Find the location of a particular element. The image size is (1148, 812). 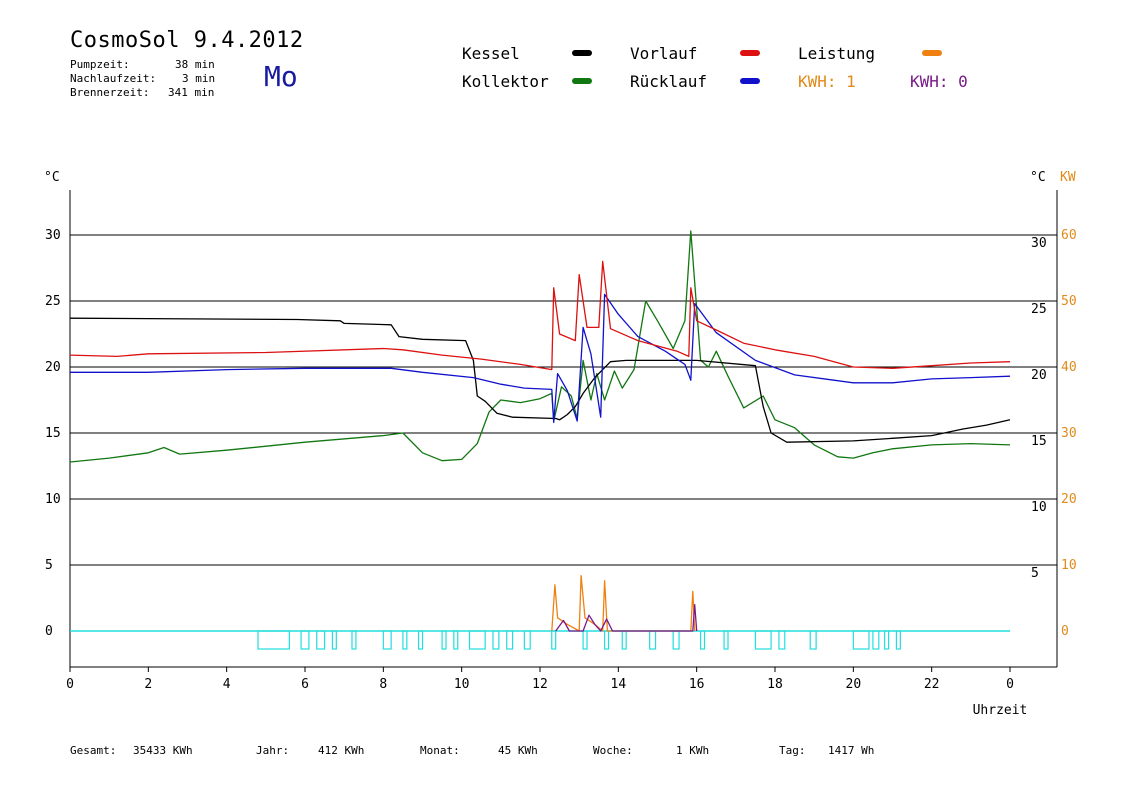

y-tick-left-30: 30 is located at coordinates (53, 235).